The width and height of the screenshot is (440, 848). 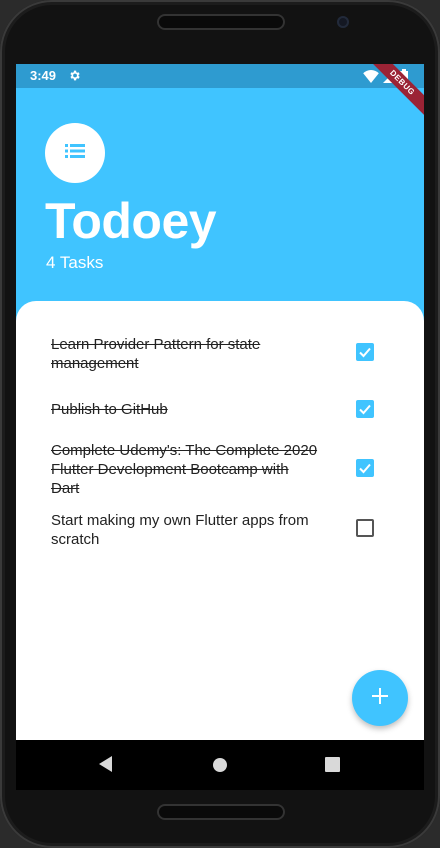 I want to click on settings-gear-icon, so click(x=74, y=77).